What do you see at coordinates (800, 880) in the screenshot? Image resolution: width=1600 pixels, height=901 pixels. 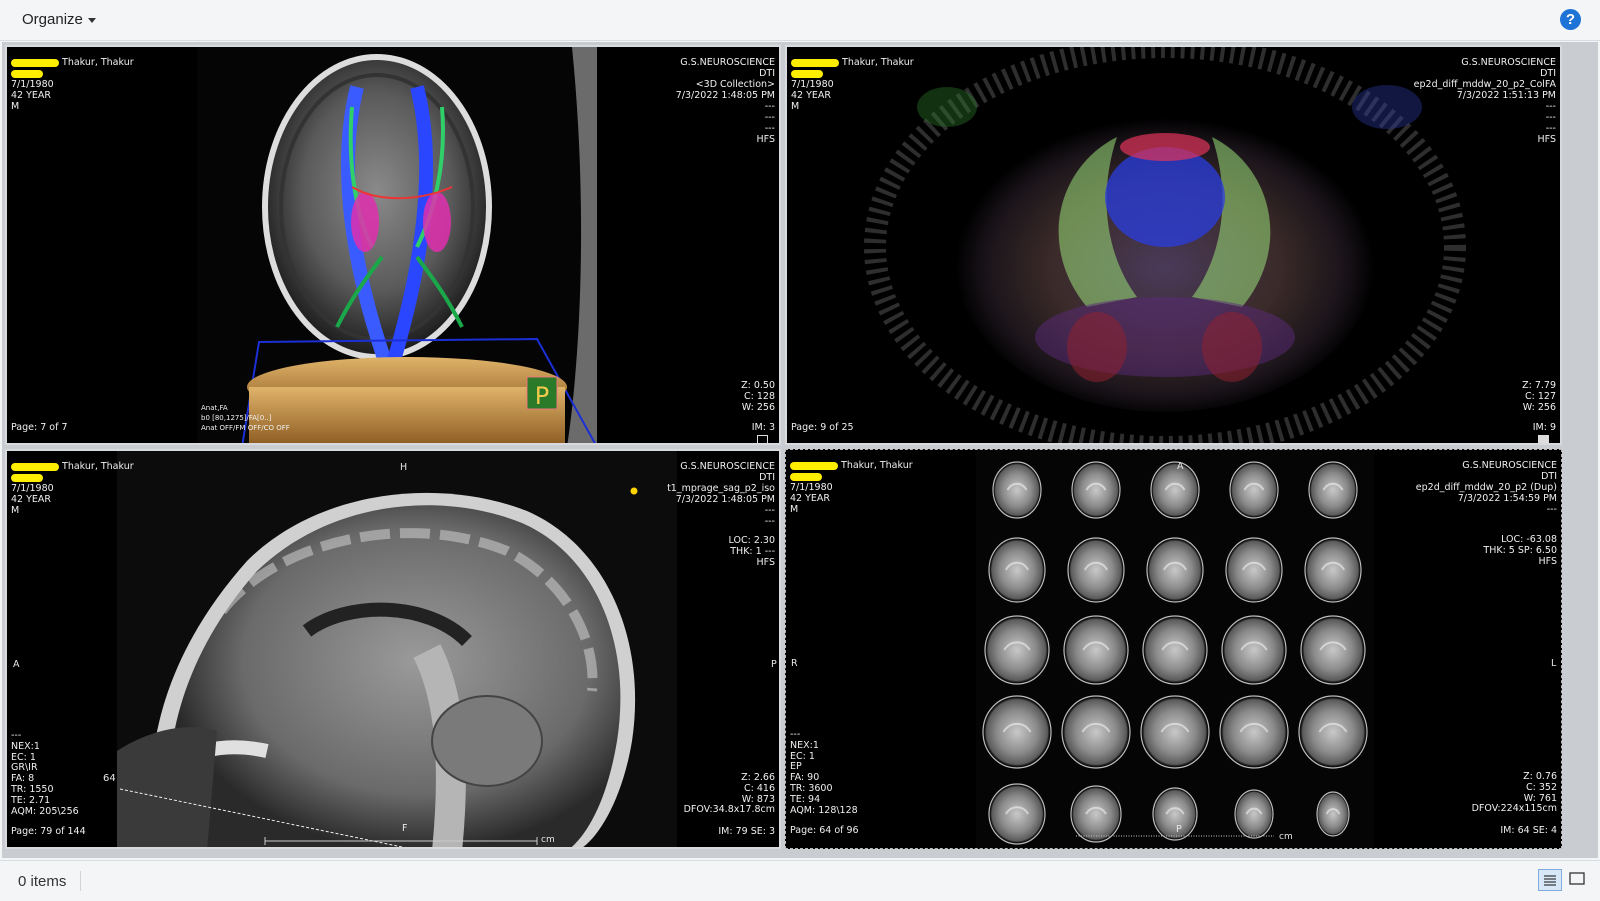 I see `status-bar: 0 items` at bounding box center [800, 880].